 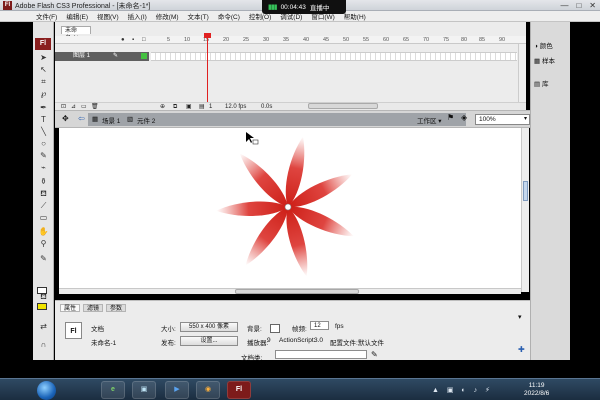 I want to click on frame-number: 60, so click(x=386, y=40).